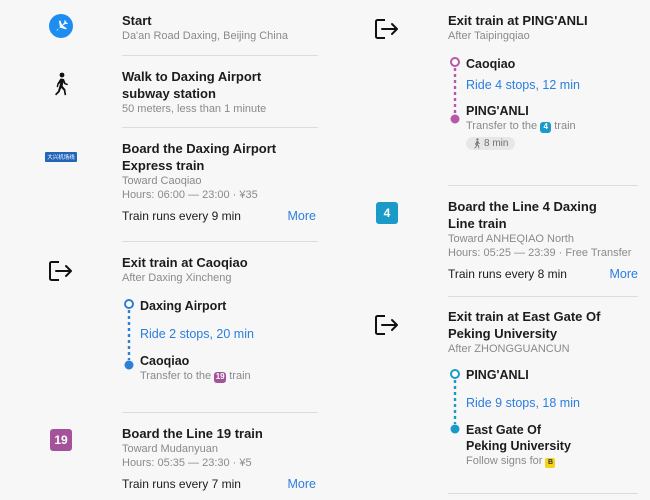 The width and height of the screenshot is (650, 500). I want to click on airport-icon-wrap, so click(61, 26).